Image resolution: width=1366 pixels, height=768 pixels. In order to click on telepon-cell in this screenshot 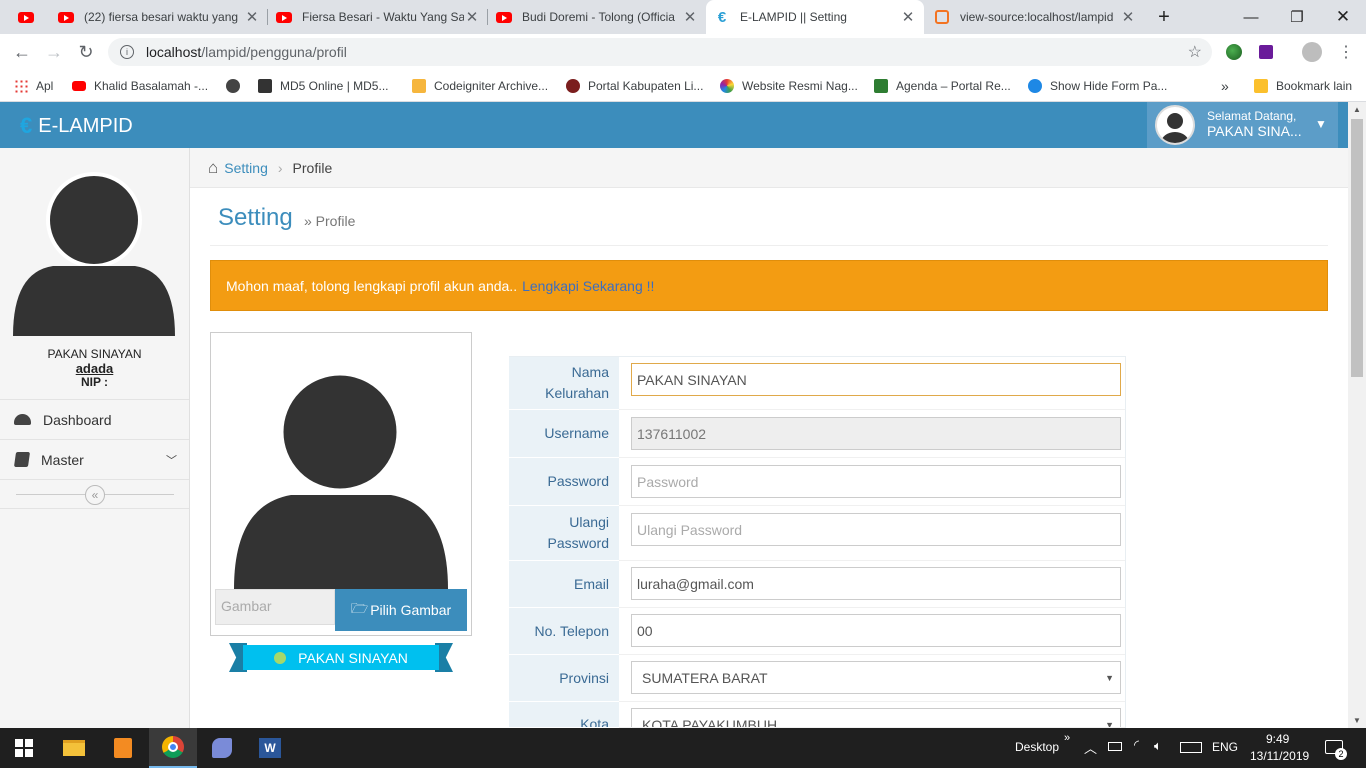, I will do `click(872, 631)`.